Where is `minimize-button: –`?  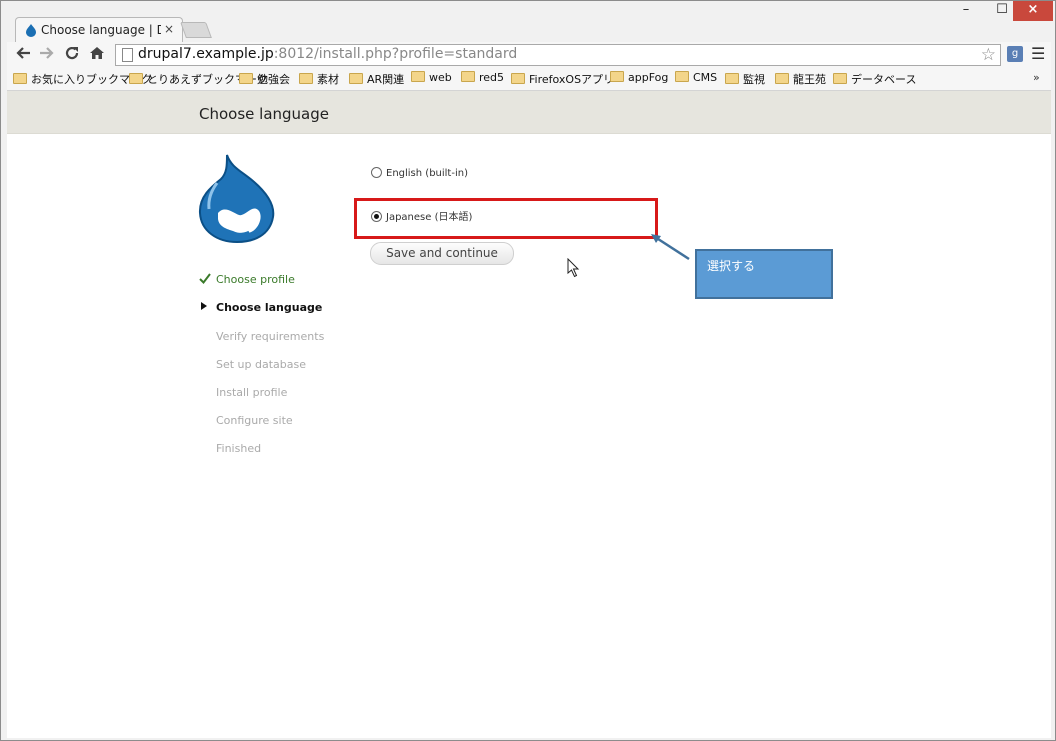
minimize-button: – is located at coordinates (966, 11).